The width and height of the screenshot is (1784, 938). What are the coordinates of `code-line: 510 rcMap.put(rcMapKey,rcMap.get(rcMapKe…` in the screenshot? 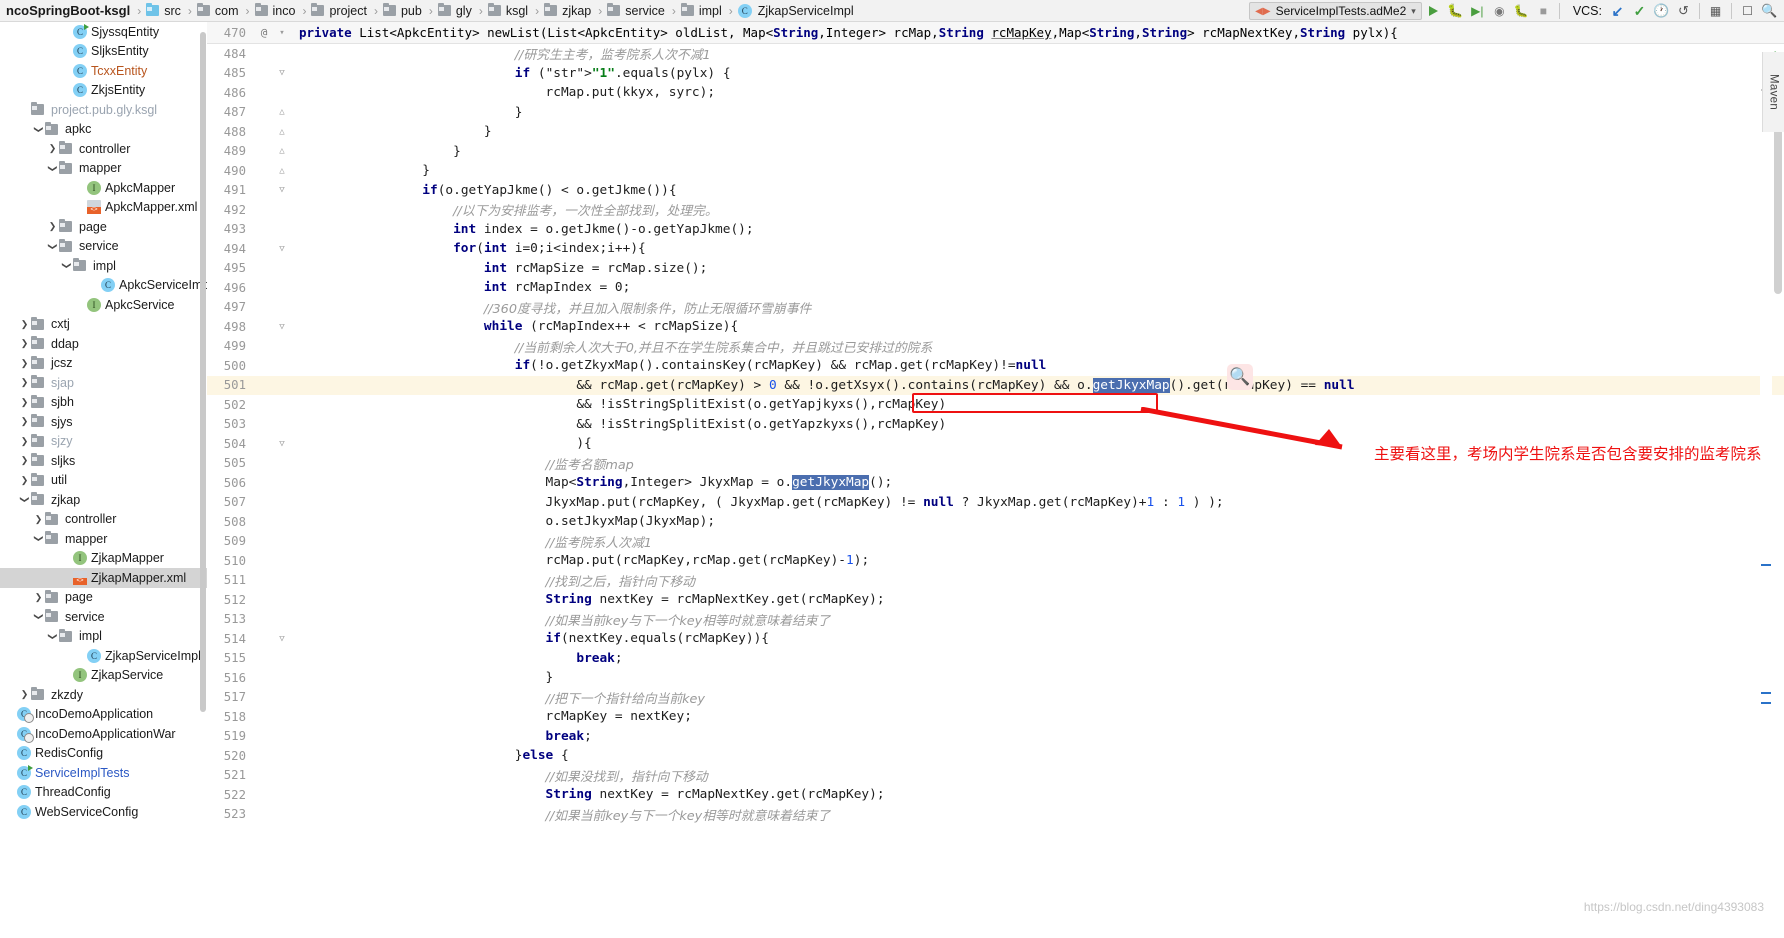 It's located at (995, 561).